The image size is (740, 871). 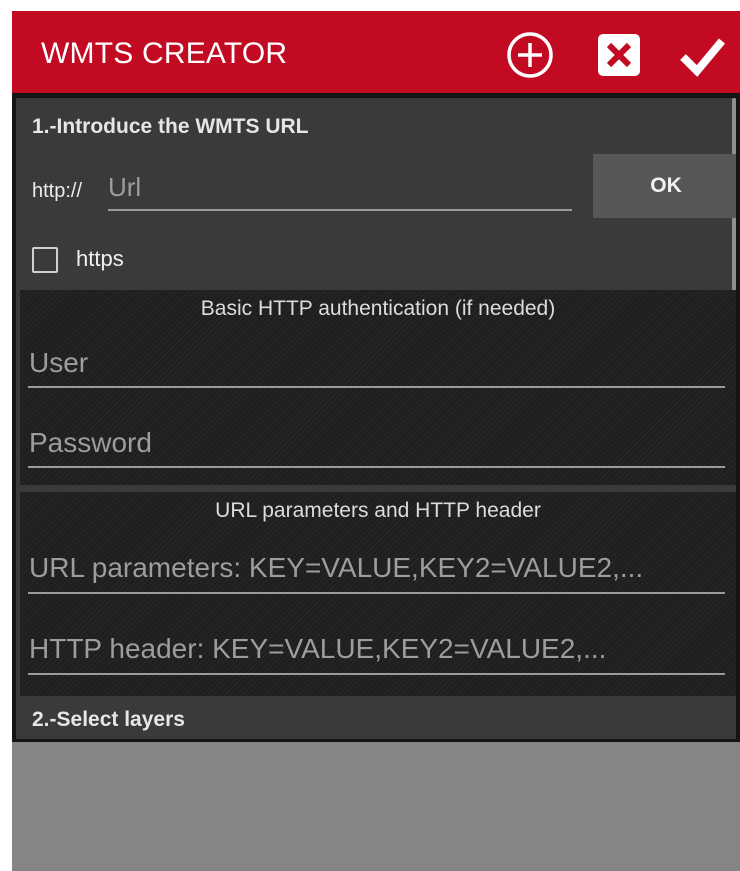 I want to click on close-box-icon, so click(x=619, y=55).